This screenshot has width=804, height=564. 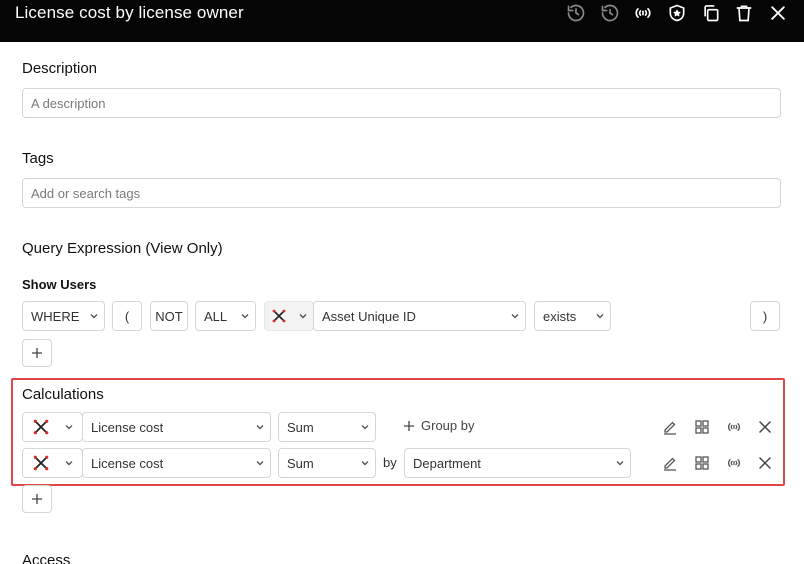 What do you see at coordinates (38, 158) in the screenshot?
I see `tags-label: Tags` at bounding box center [38, 158].